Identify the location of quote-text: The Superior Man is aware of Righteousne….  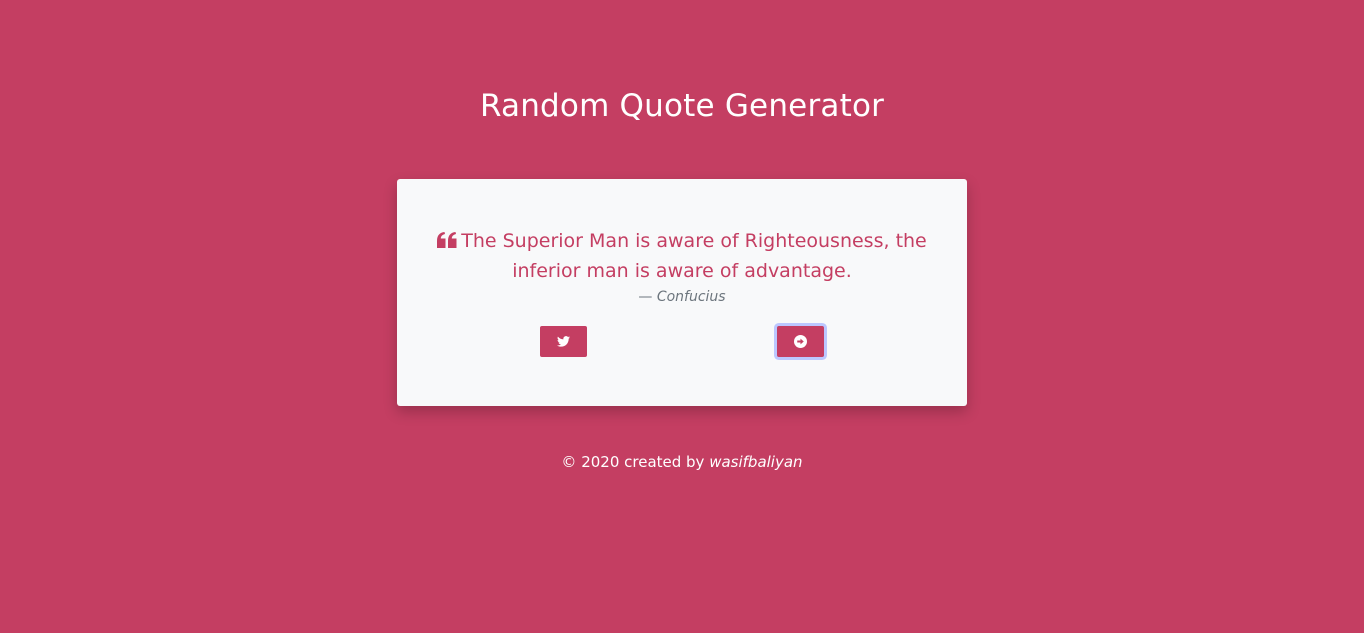
(694, 256).